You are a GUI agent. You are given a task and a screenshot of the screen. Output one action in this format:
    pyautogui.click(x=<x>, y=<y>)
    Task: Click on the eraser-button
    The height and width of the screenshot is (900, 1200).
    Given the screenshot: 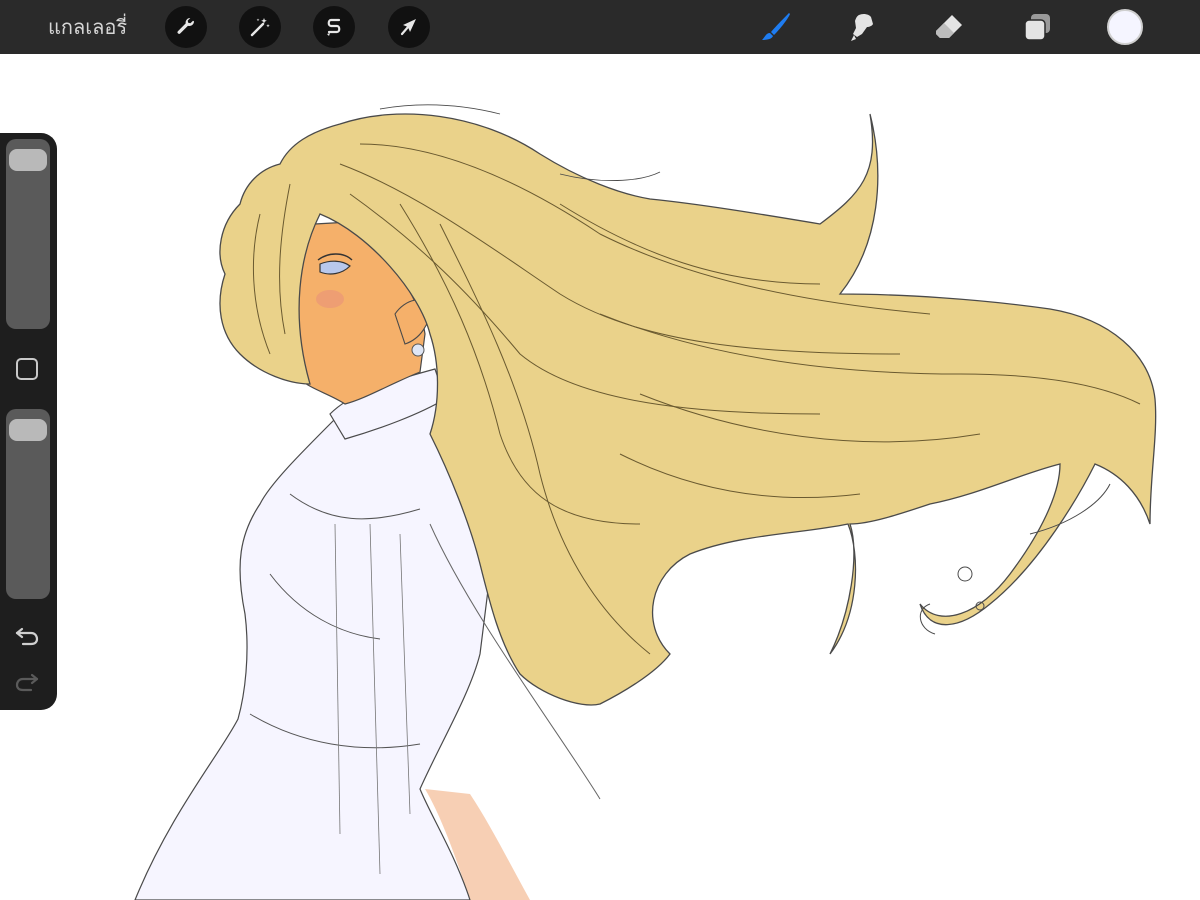 What is the action you would take?
    pyautogui.click(x=949, y=27)
    